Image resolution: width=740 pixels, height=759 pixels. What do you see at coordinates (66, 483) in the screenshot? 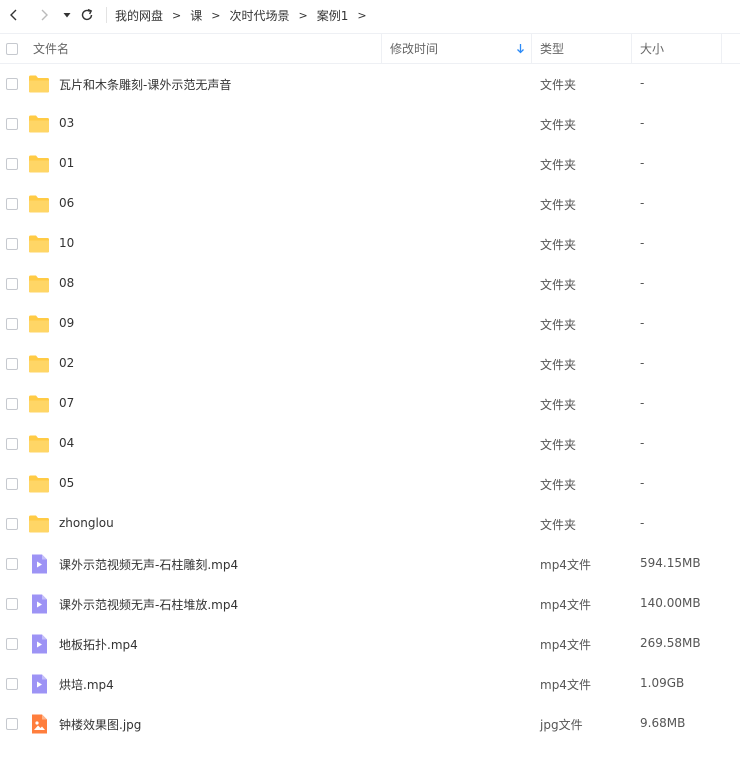
I see `file-name: 05` at bounding box center [66, 483].